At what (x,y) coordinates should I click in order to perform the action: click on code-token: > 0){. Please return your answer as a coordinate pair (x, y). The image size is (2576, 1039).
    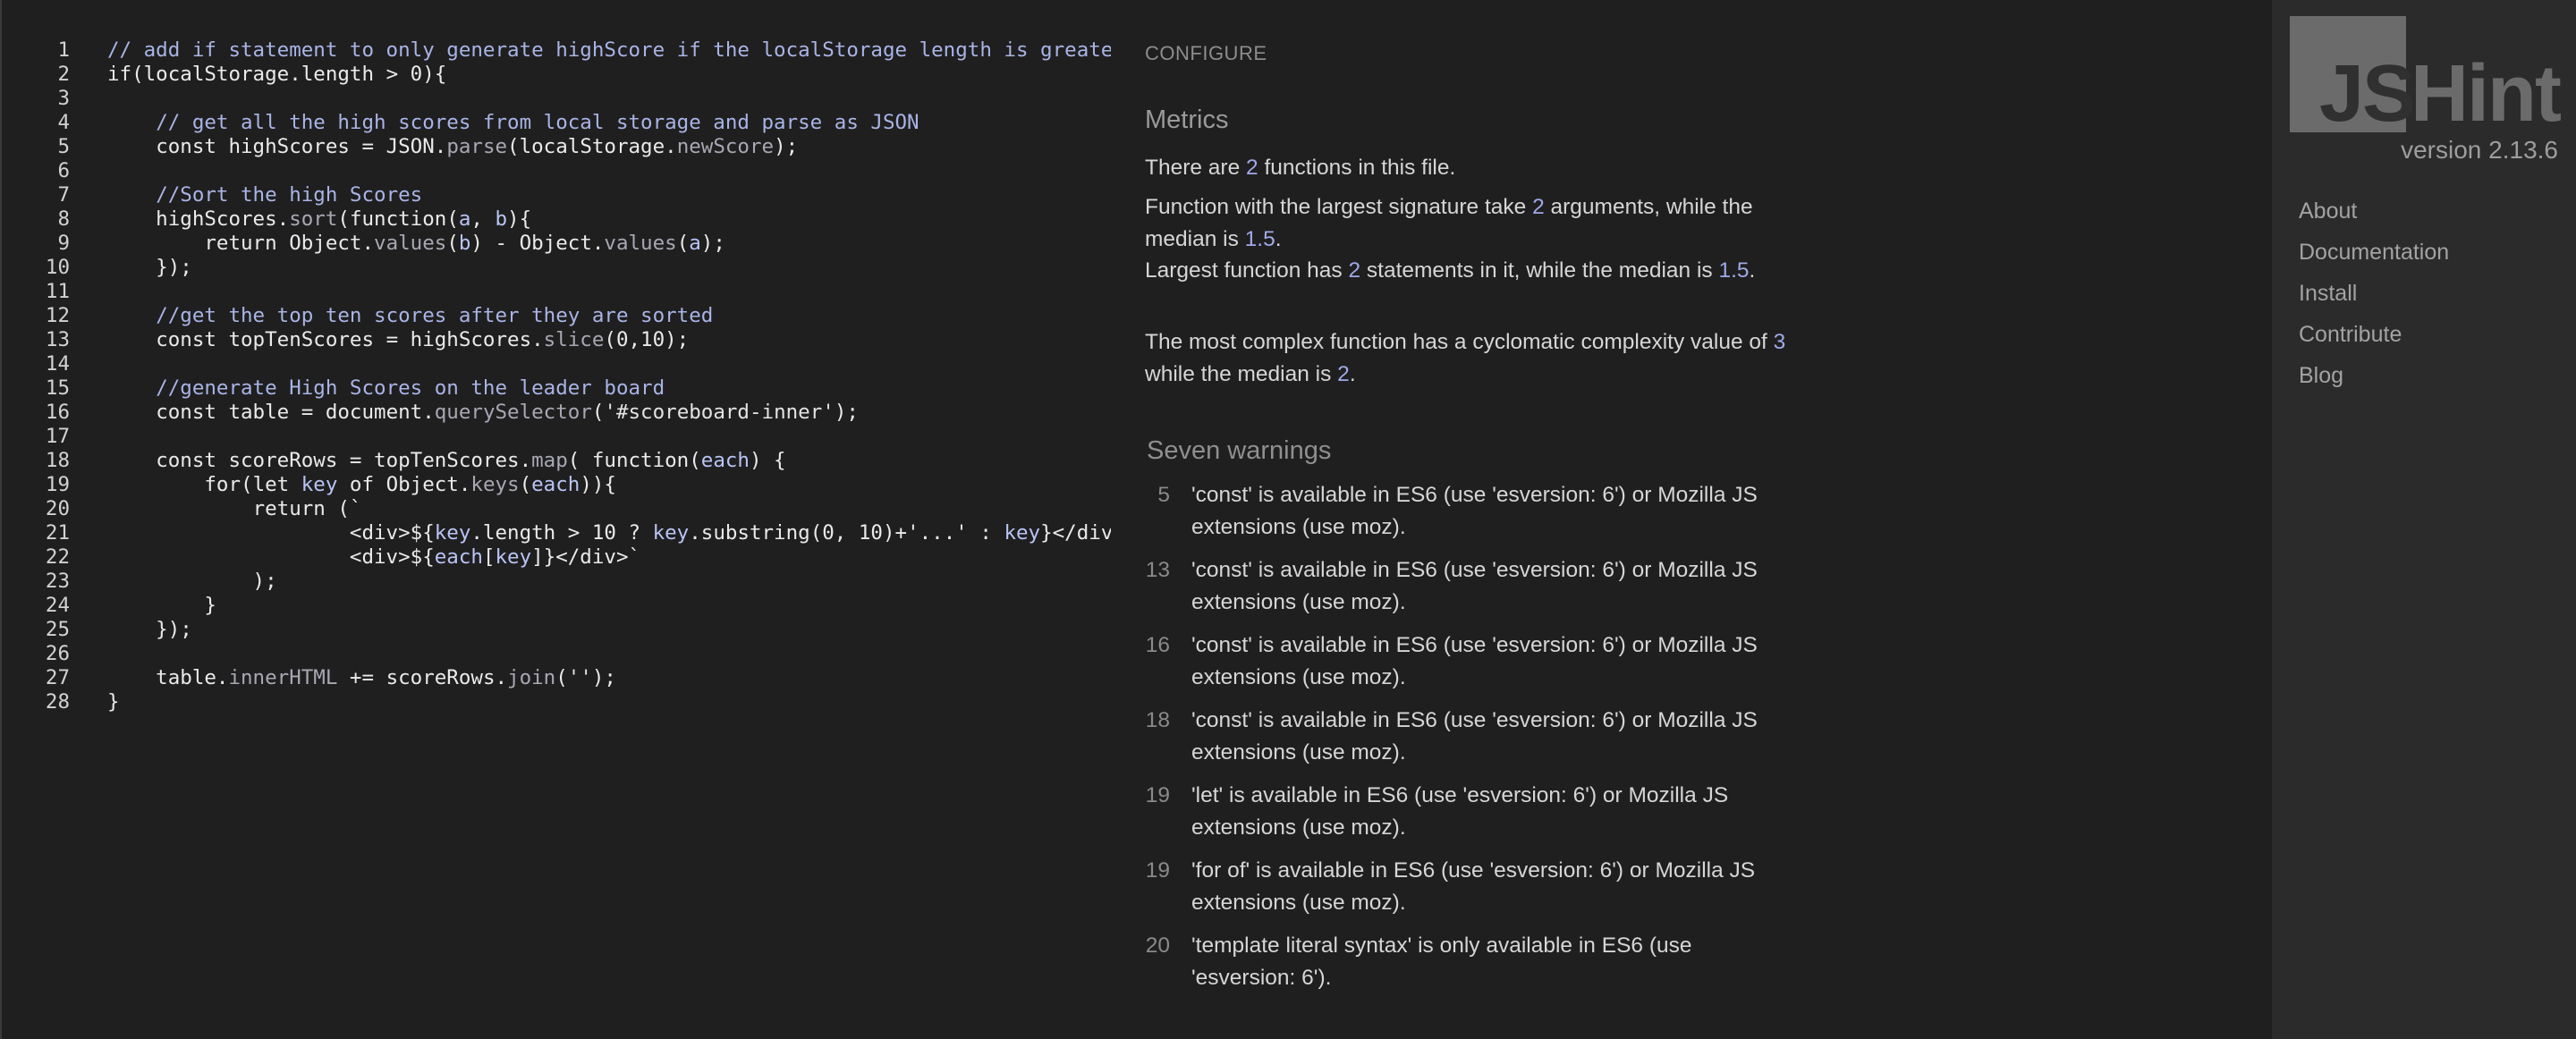
    Looking at the image, I should click on (410, 74).